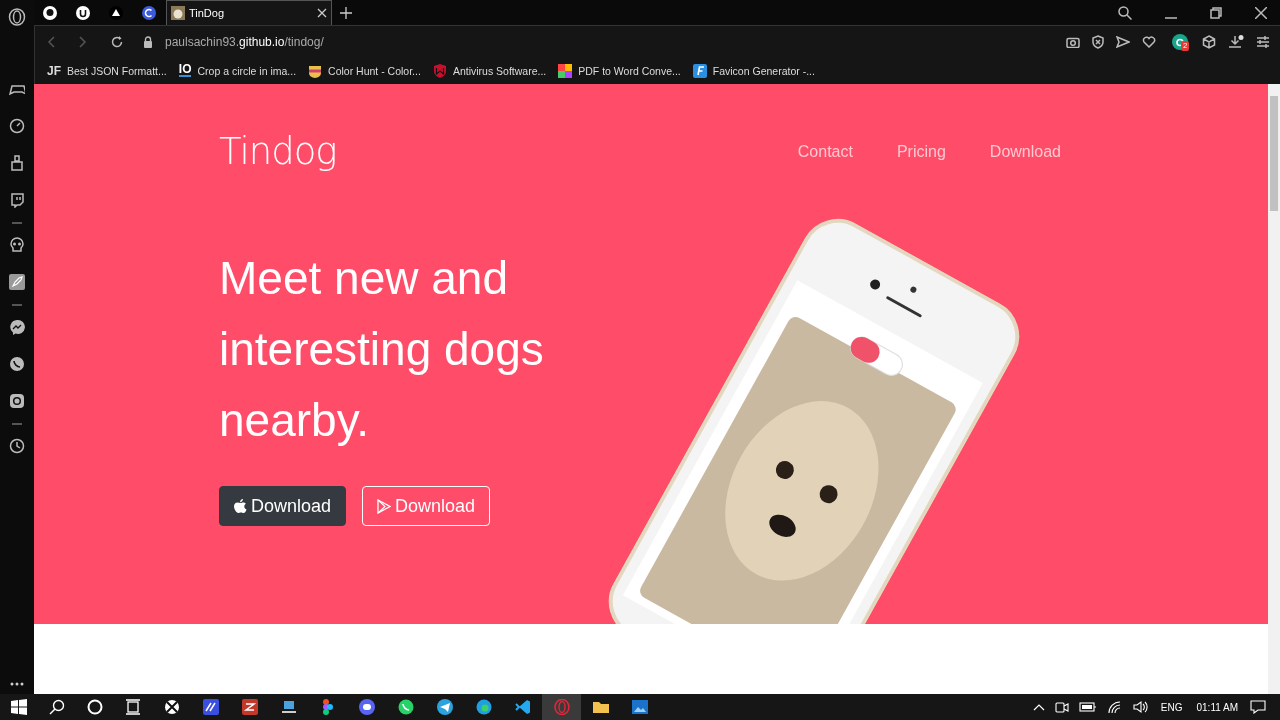 The width and height of the screenshot is (1280, 720). I want to click on clock: 01:11 AM, so click(1217, 707).